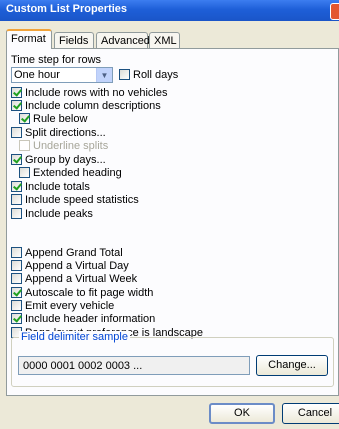 The width and height of the screenshot is (339, 429). Describe the element at coordinates (16, 159) in the screenshot. I see `group-by-days-box` at that location.